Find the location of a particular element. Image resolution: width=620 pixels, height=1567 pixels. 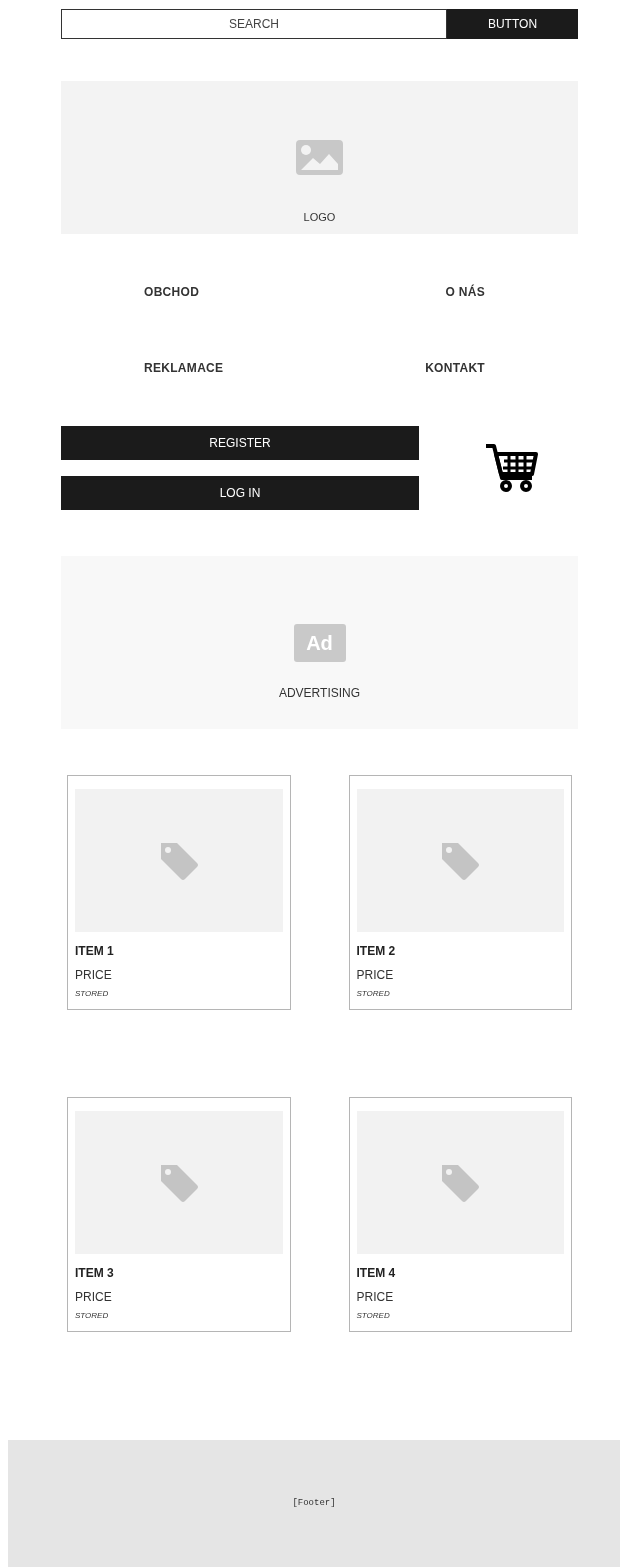

auth-button: LOG IN is located at coordinates (240, 493).